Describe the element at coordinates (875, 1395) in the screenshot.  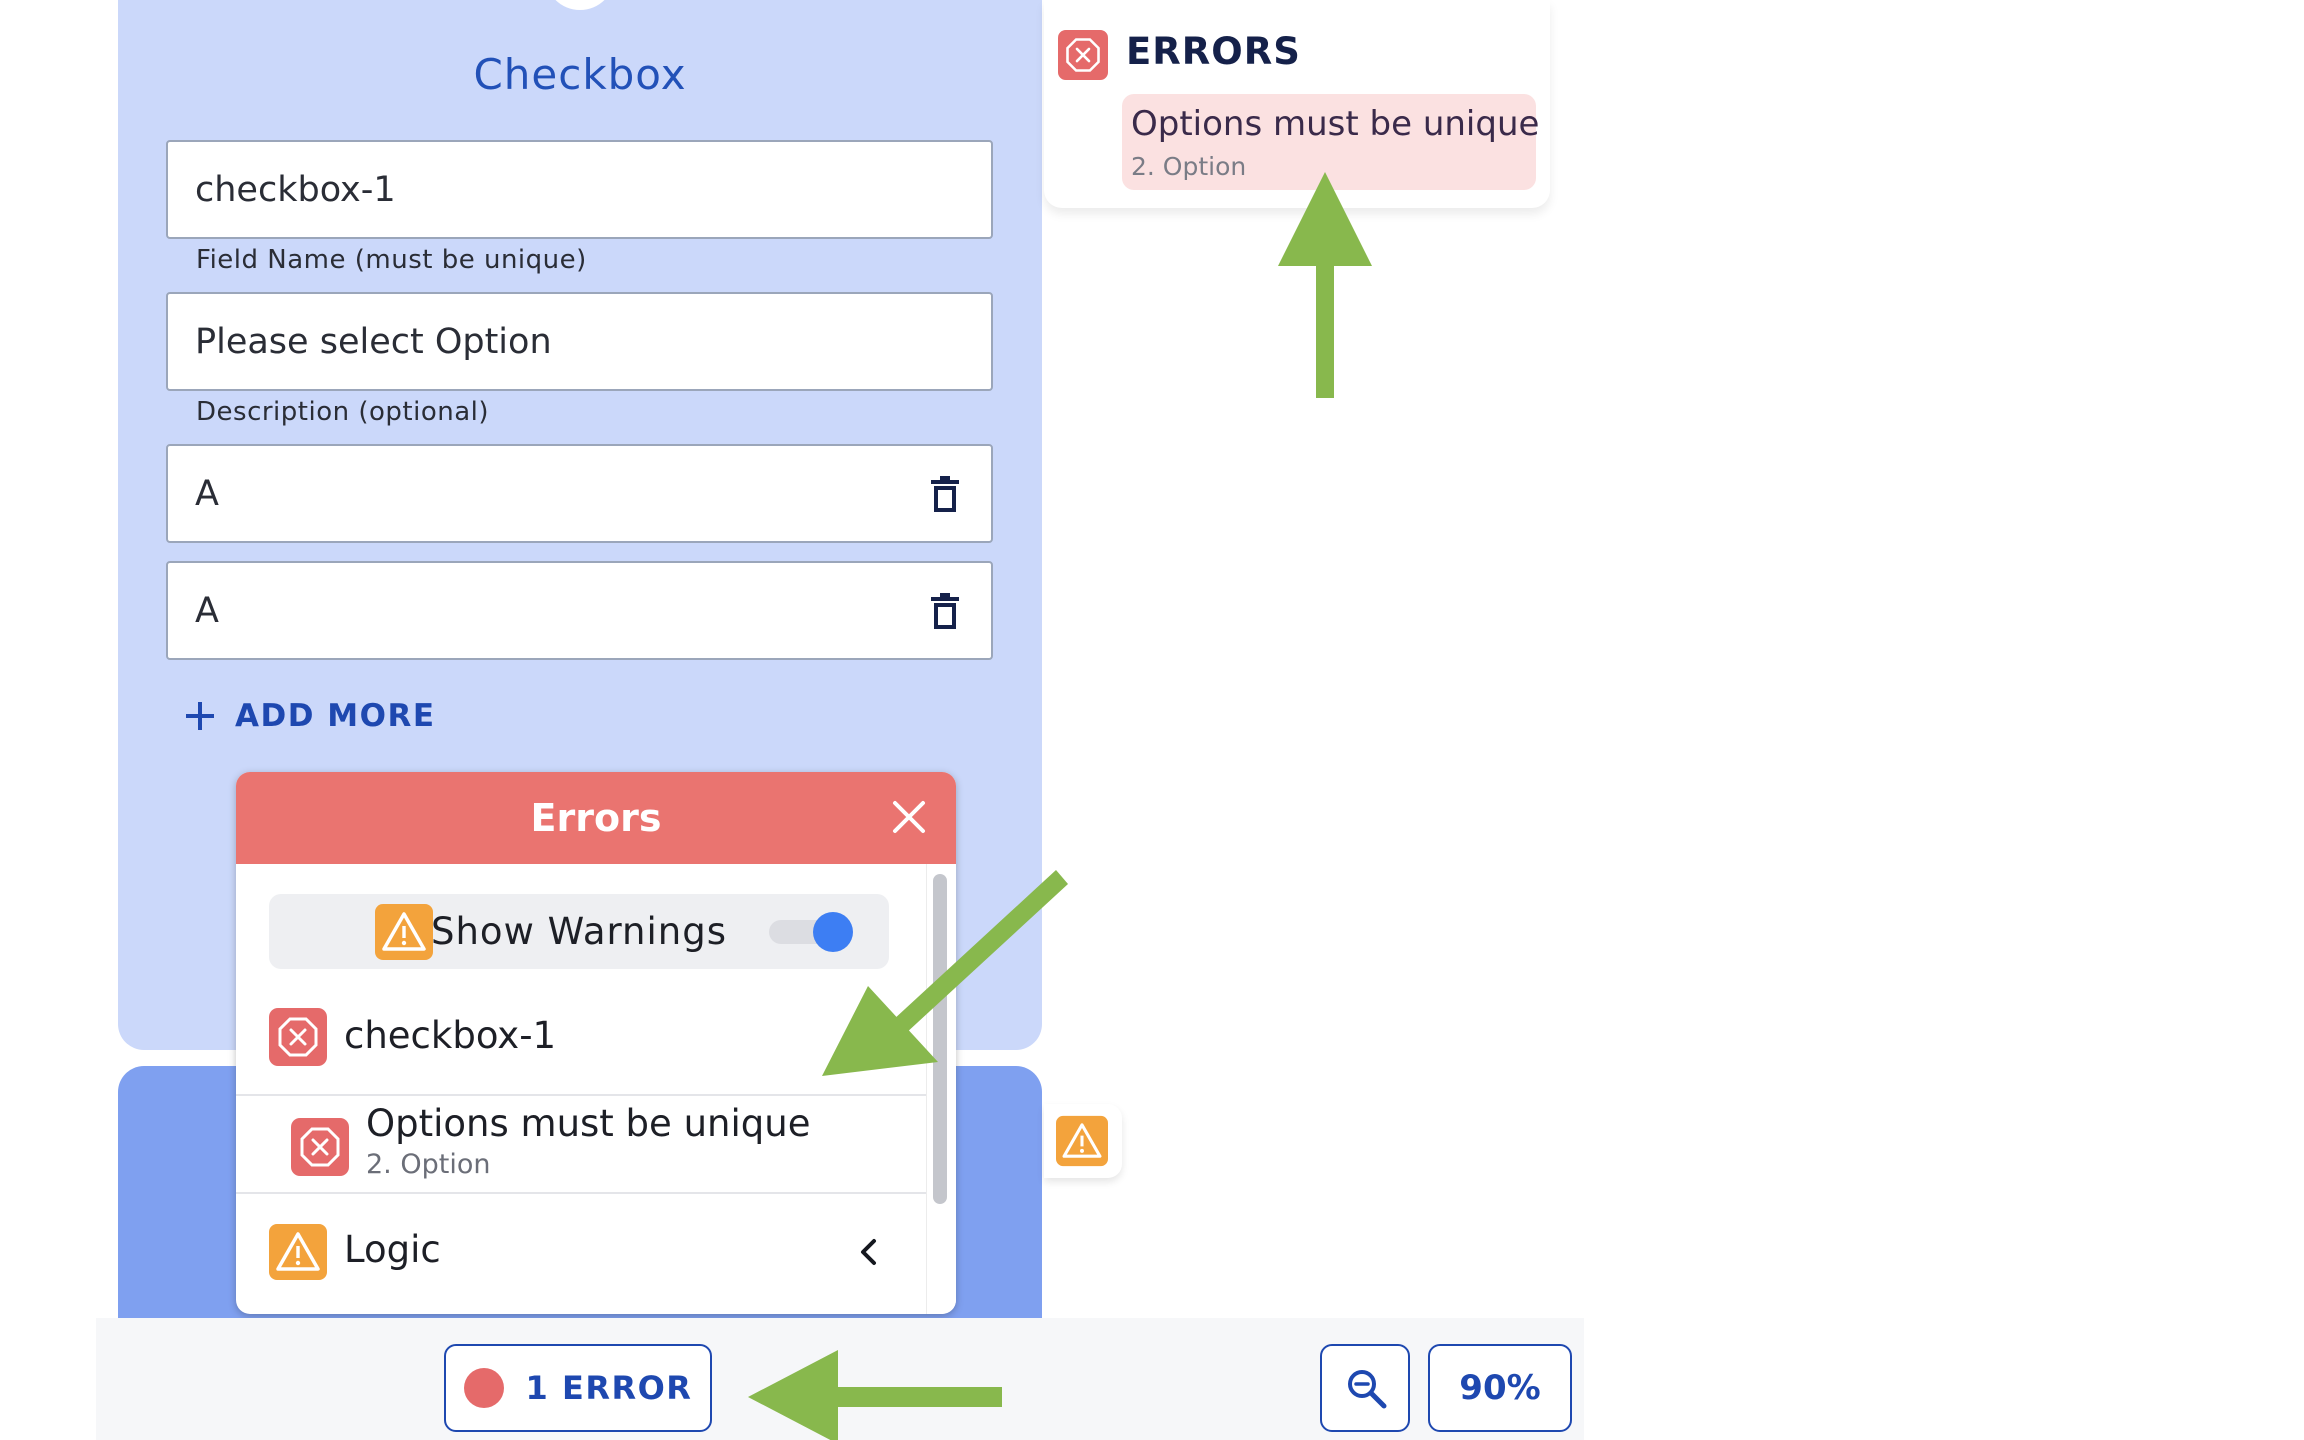
I see `annotation-arrow-left` at that location.